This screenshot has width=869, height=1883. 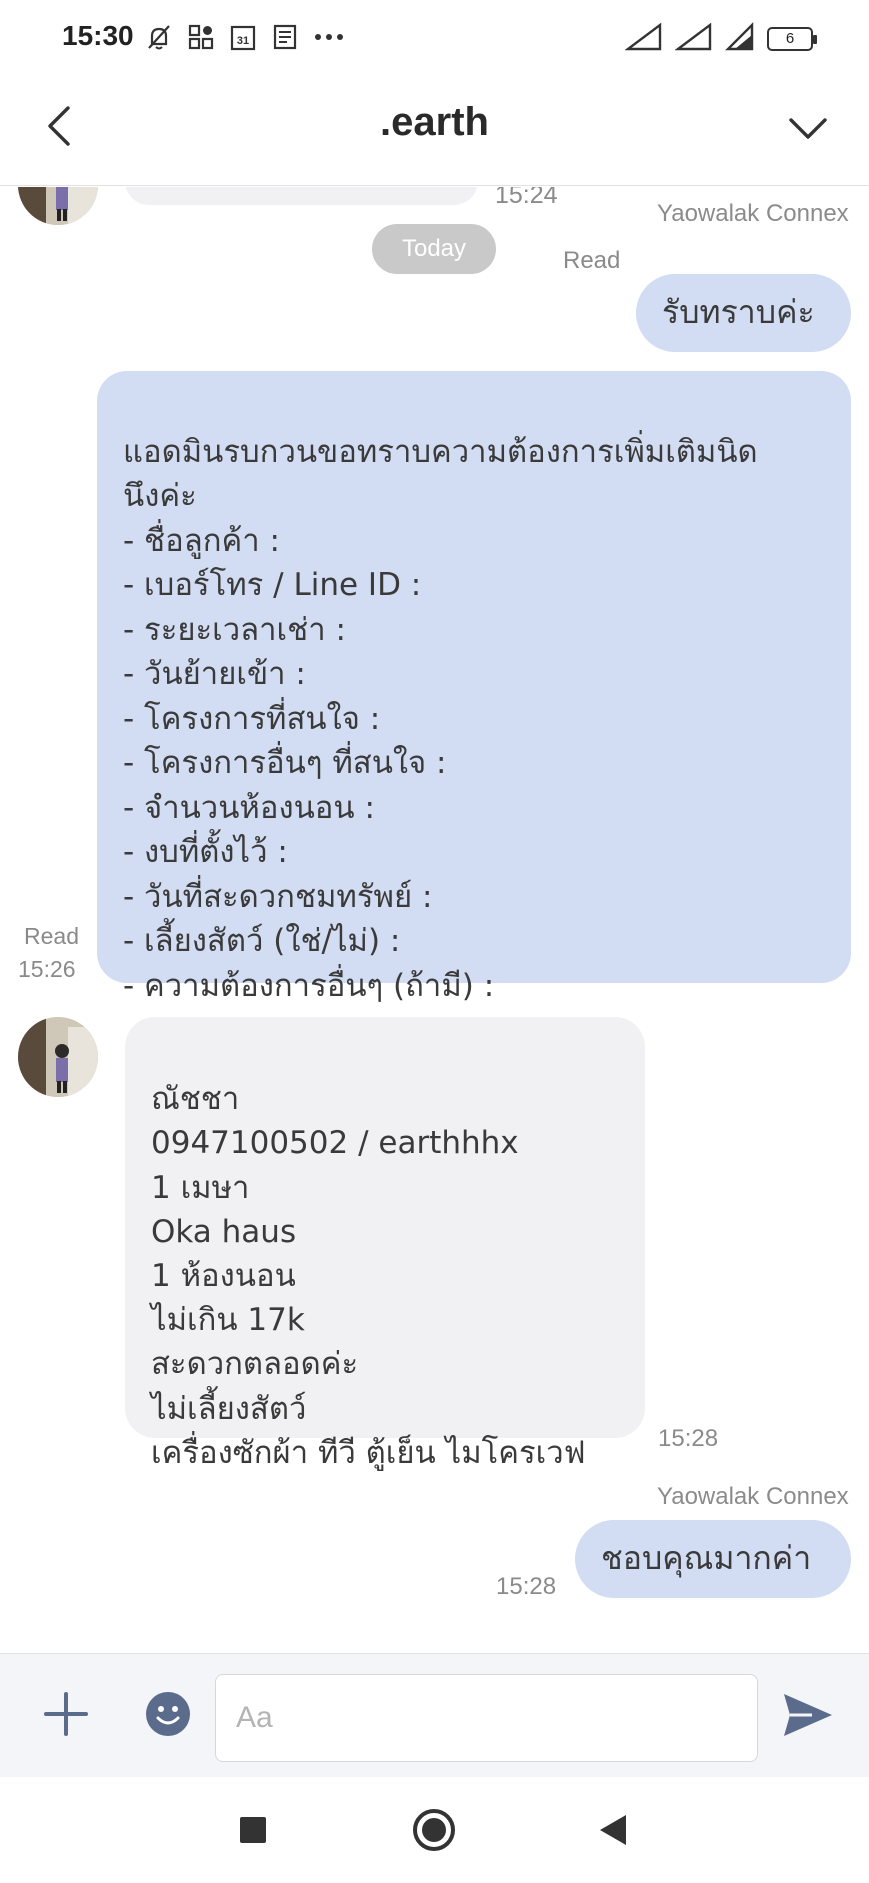 I want to click on message-input-bar, so click(x=434, y=1715).